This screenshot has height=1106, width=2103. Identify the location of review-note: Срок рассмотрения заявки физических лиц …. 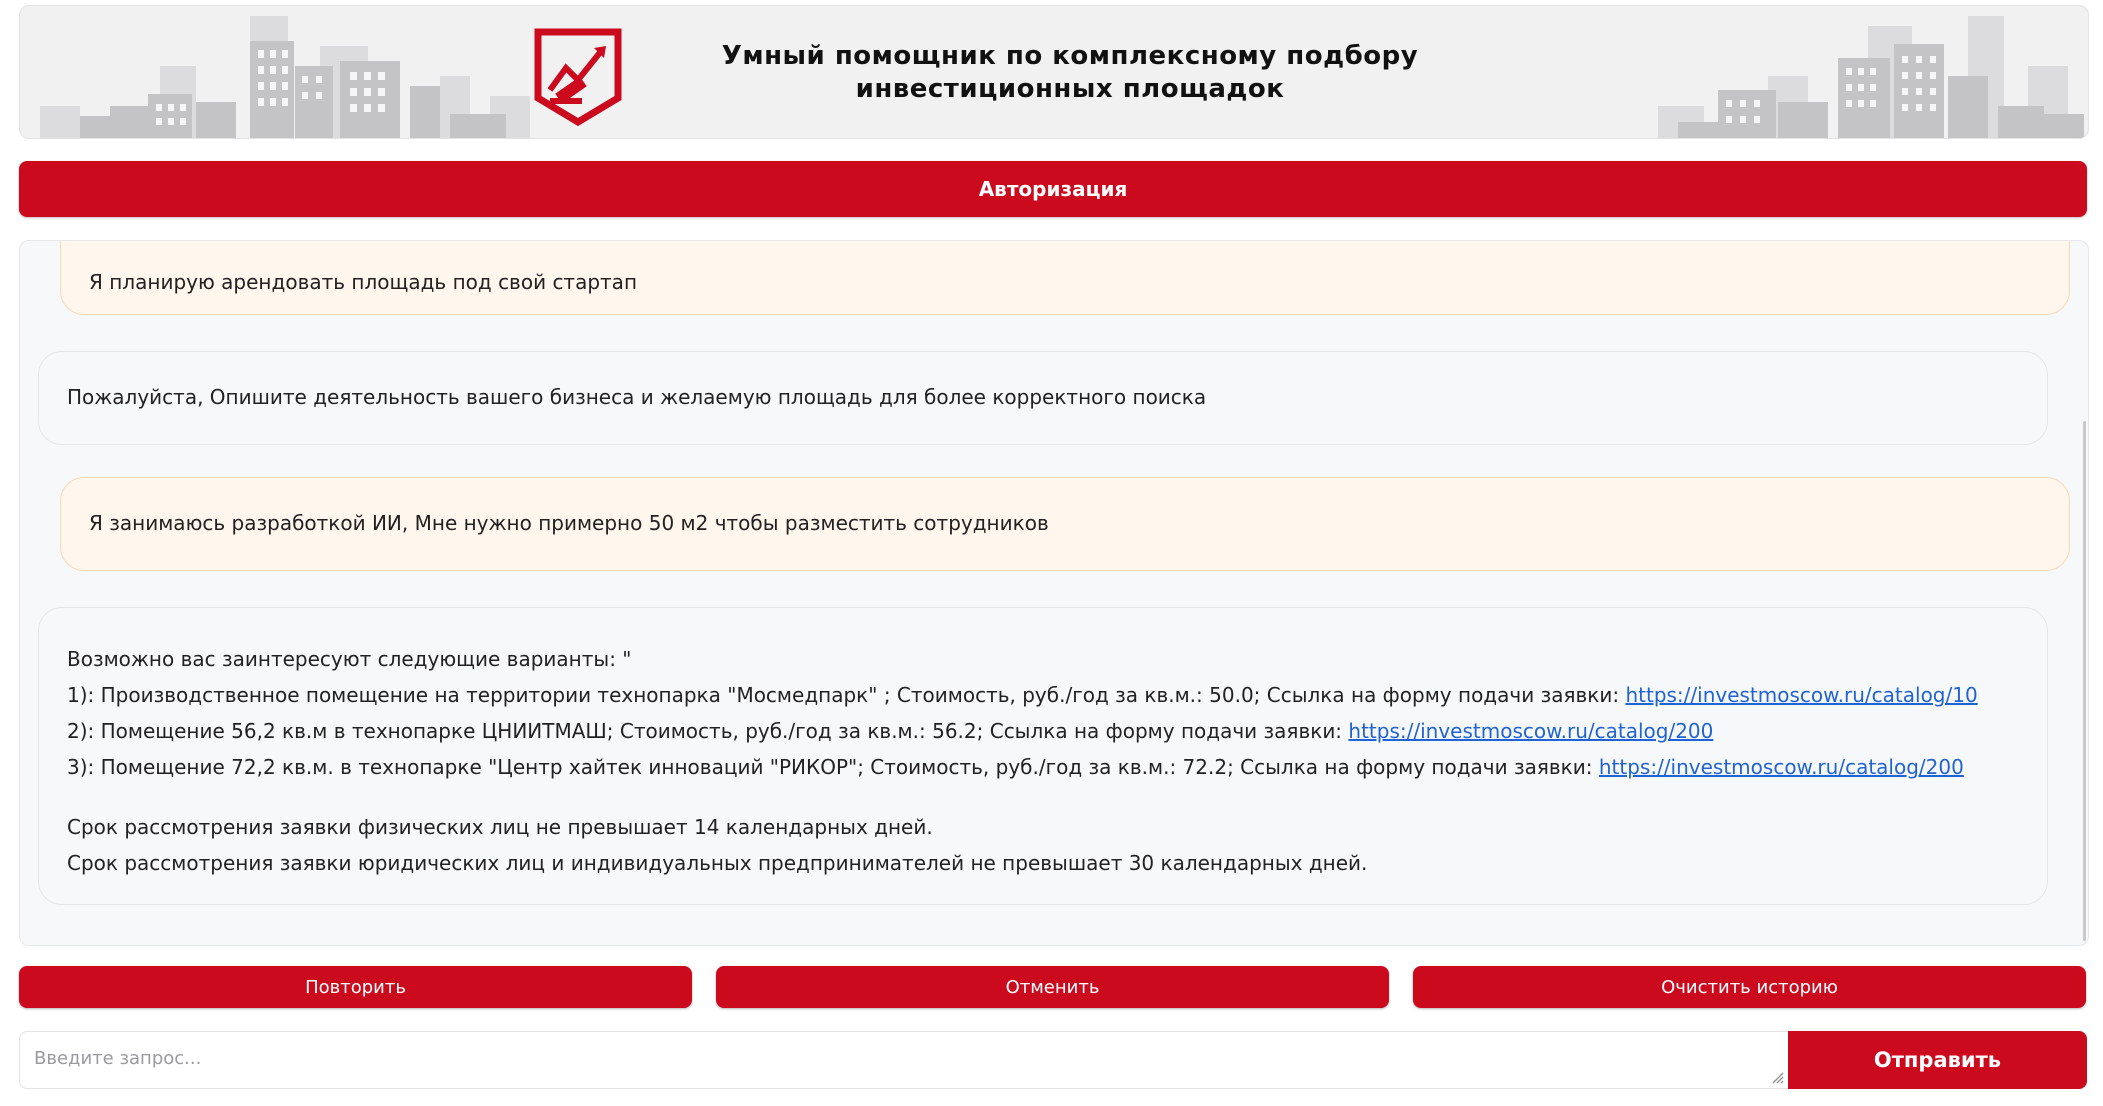
(500, 827).